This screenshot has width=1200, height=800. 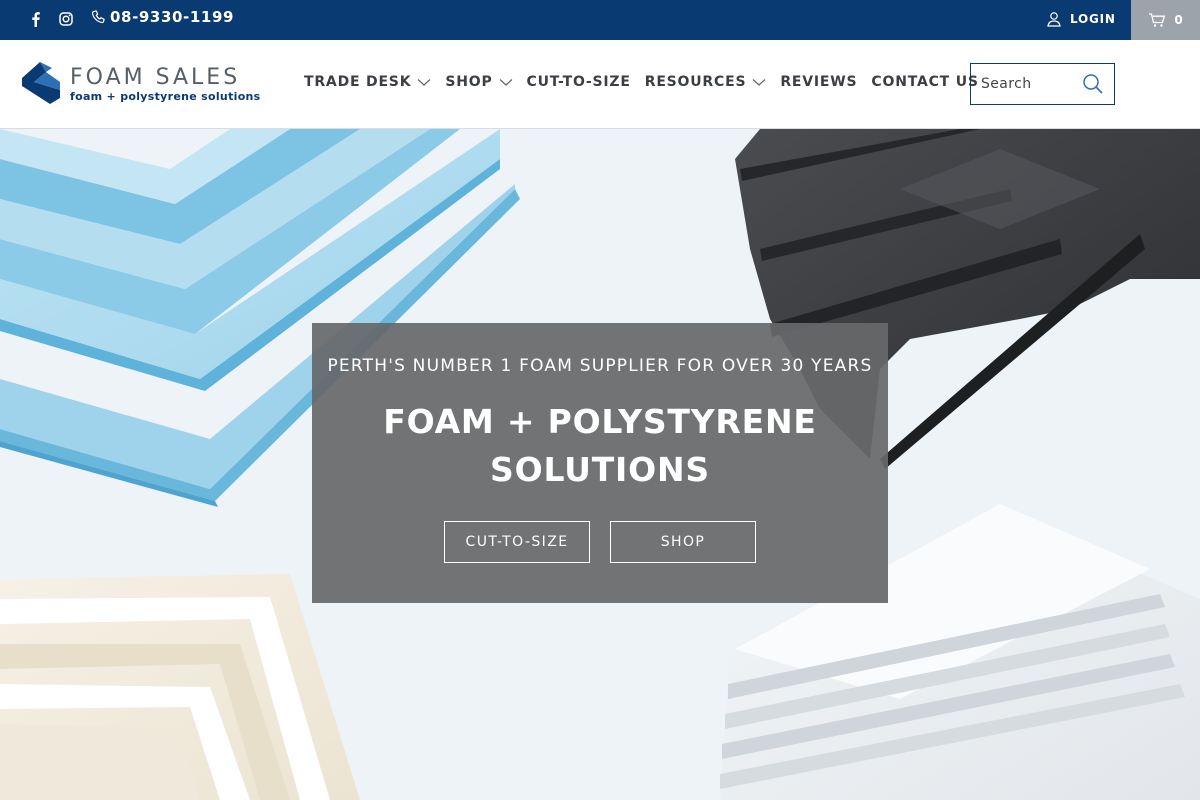 I want to click on nav-label: SHOP, so click(x=469, y=82).